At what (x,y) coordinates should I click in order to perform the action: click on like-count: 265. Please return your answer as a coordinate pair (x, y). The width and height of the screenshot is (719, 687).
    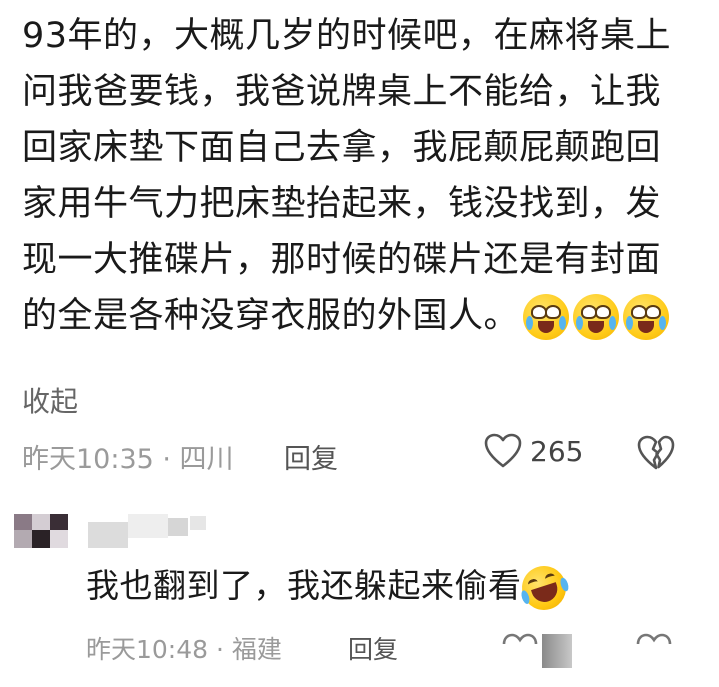
    Looking at the image, I should click on (557, 451).